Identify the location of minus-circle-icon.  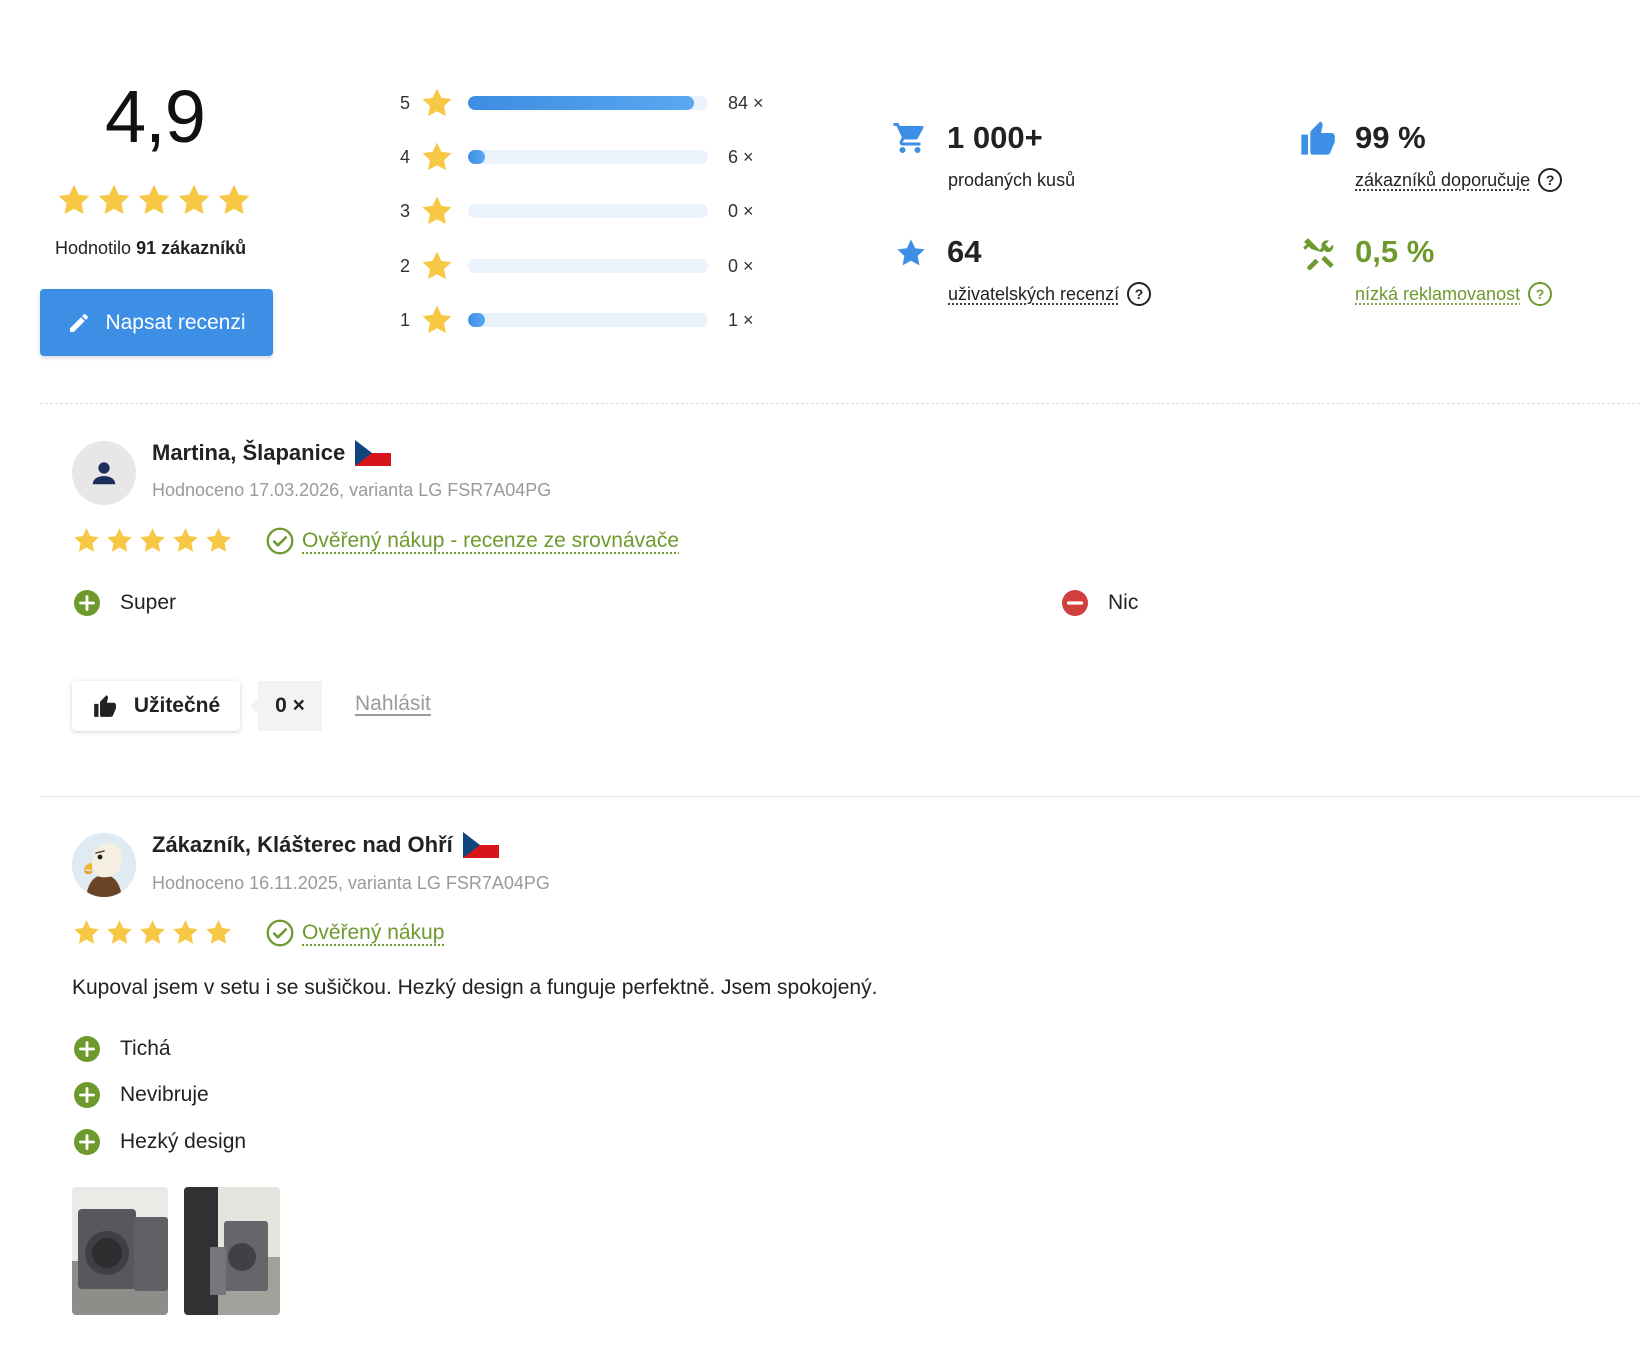
(1075, 603).